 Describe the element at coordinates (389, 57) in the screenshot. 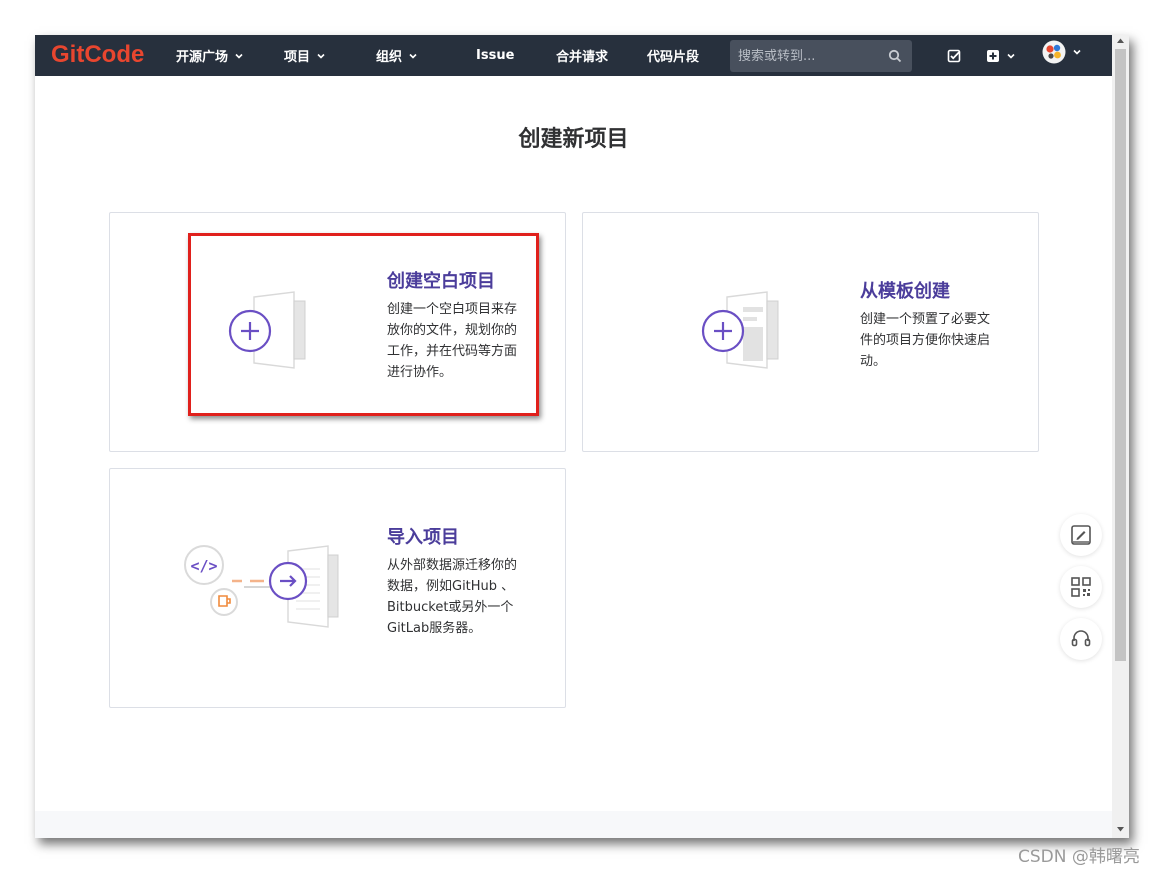

I see `nav-groups-label: 组织` at that location.